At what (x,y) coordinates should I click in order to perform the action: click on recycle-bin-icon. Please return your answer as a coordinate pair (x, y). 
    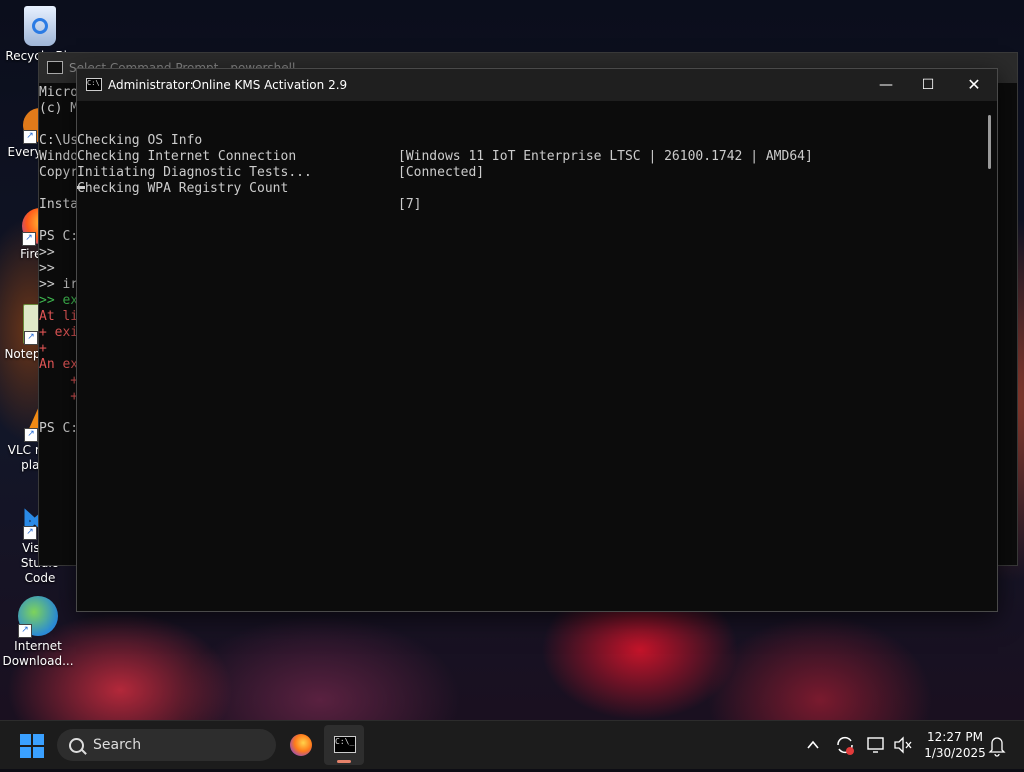
    Looking at the image, I should click on (40, 26).